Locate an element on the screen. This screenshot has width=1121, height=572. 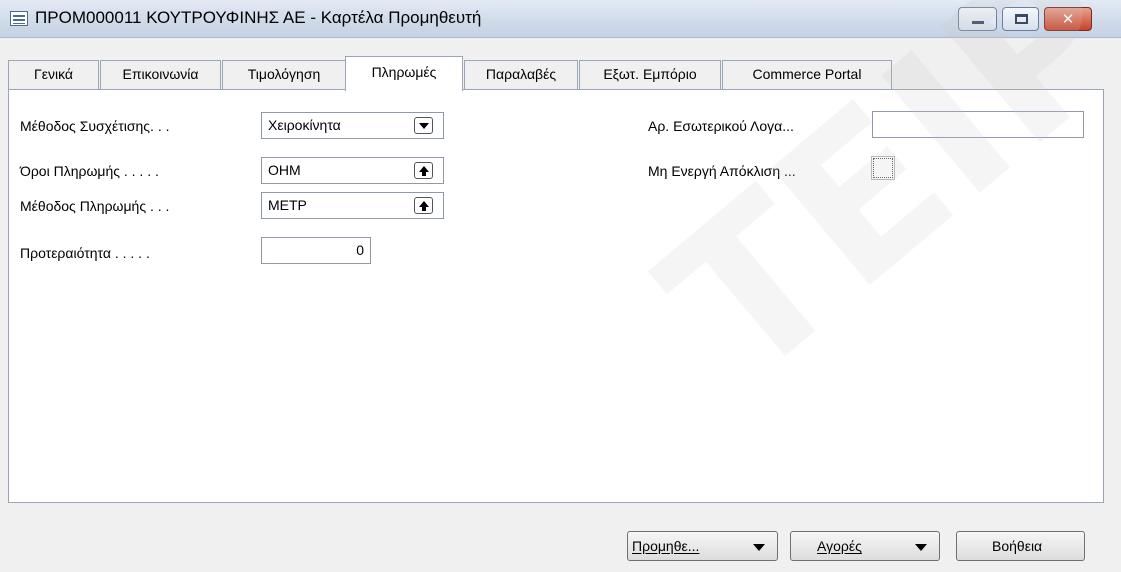
tab-general: Γενικά is located at coordinates (53, 75).